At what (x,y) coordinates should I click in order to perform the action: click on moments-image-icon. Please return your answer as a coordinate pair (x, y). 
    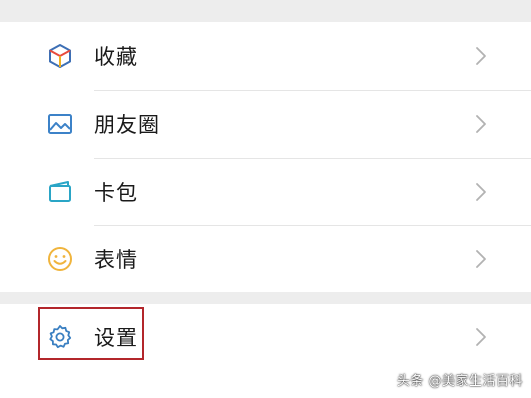
    Looking at the image, I should click on (60, 124).